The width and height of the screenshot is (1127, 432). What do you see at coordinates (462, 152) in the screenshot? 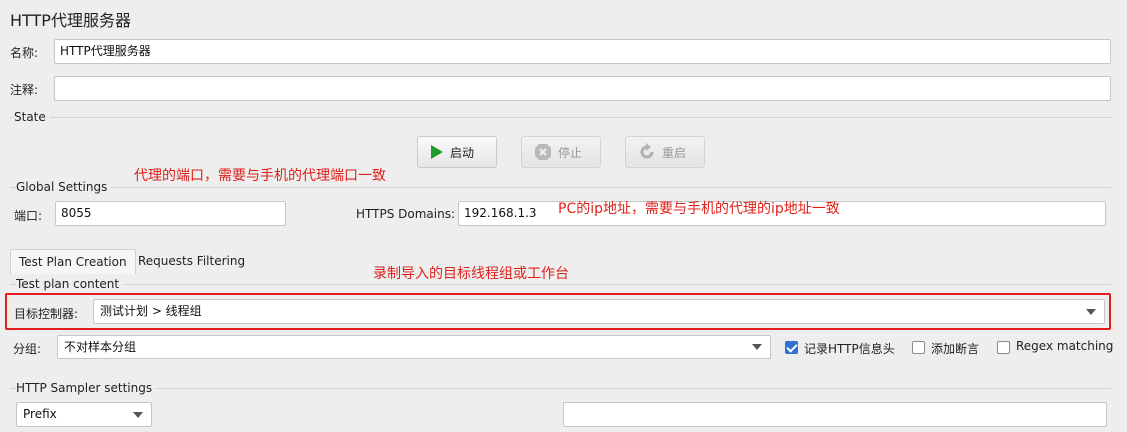
I see `start-button-label: 启动` at bounding box center [462, 152].